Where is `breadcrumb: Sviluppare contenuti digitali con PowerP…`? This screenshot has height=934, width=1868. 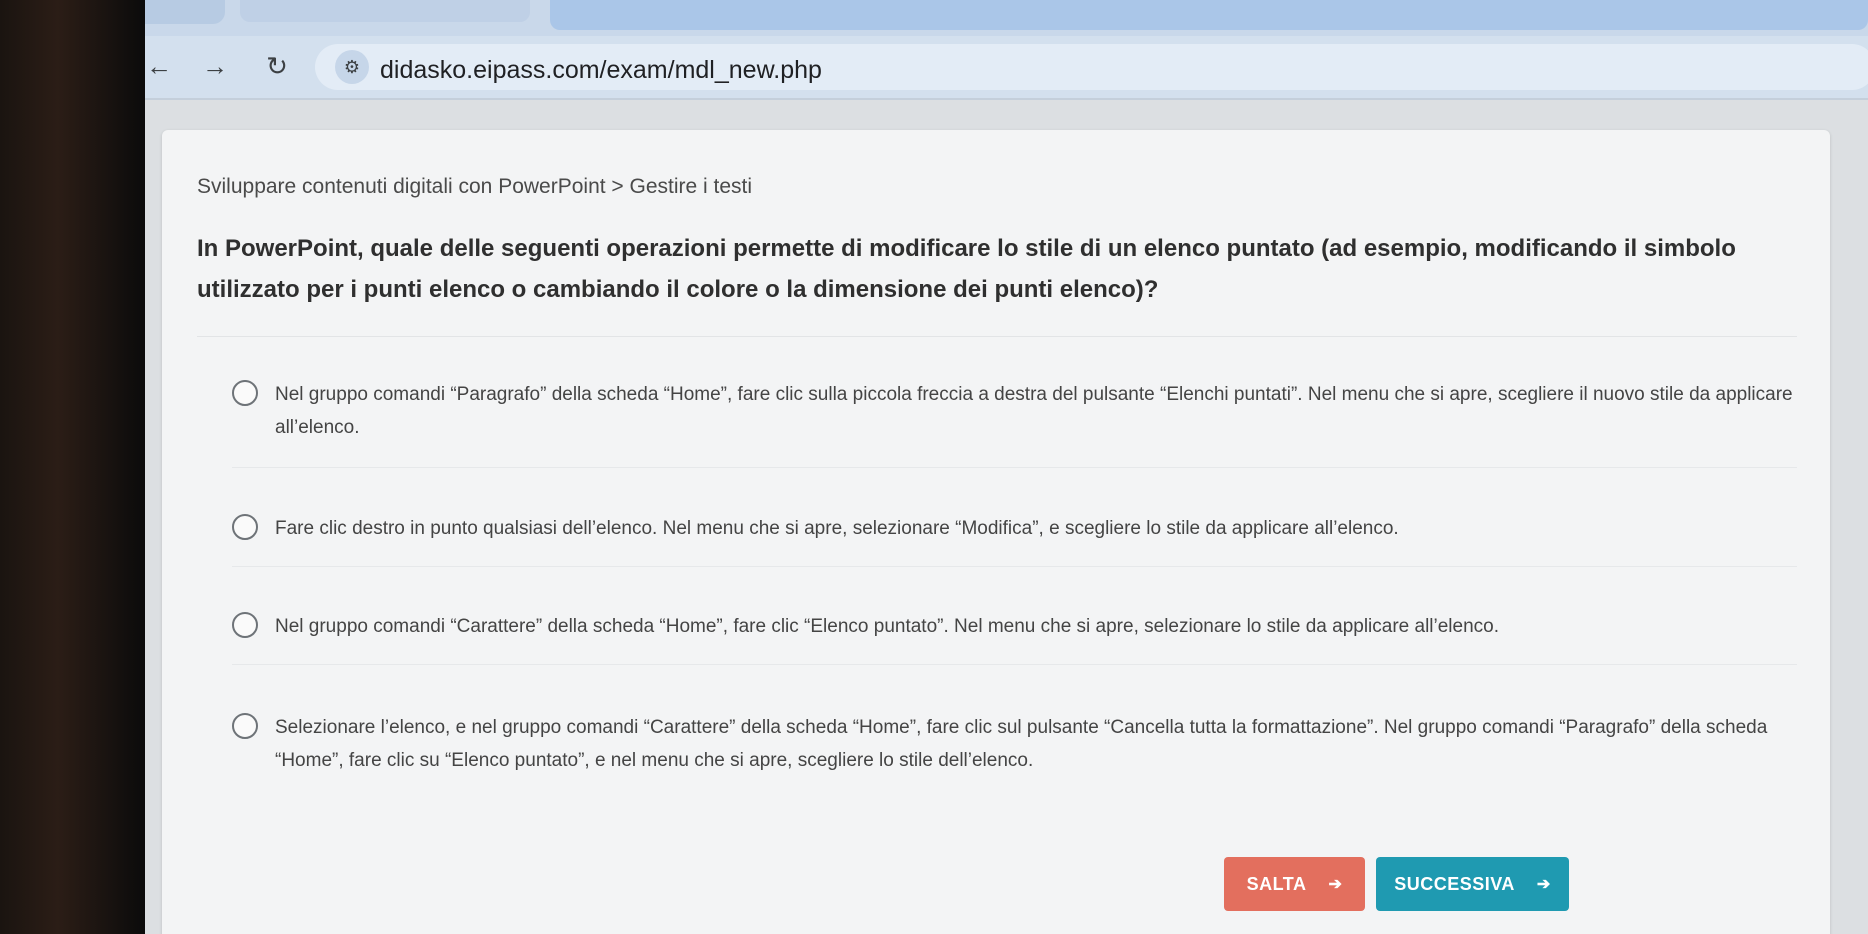 breadcrumb: Sviluppare contenuti digitali con PowerP… is located at coordinates (475, 186).